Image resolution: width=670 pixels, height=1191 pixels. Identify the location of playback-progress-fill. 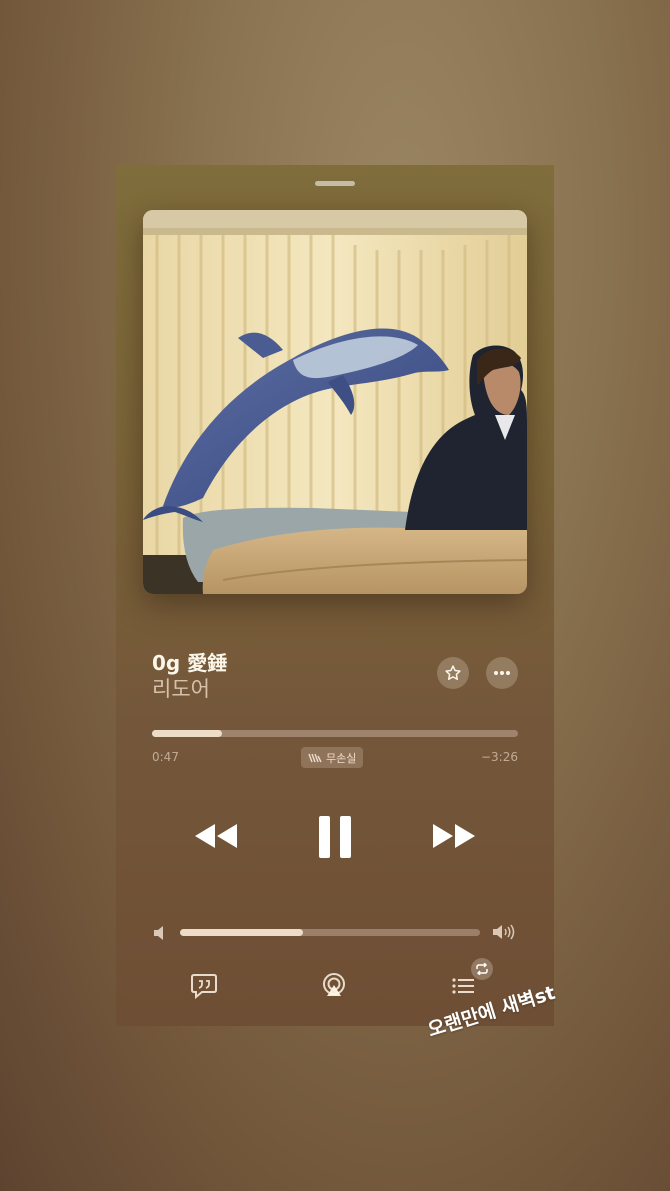
(187, 733).